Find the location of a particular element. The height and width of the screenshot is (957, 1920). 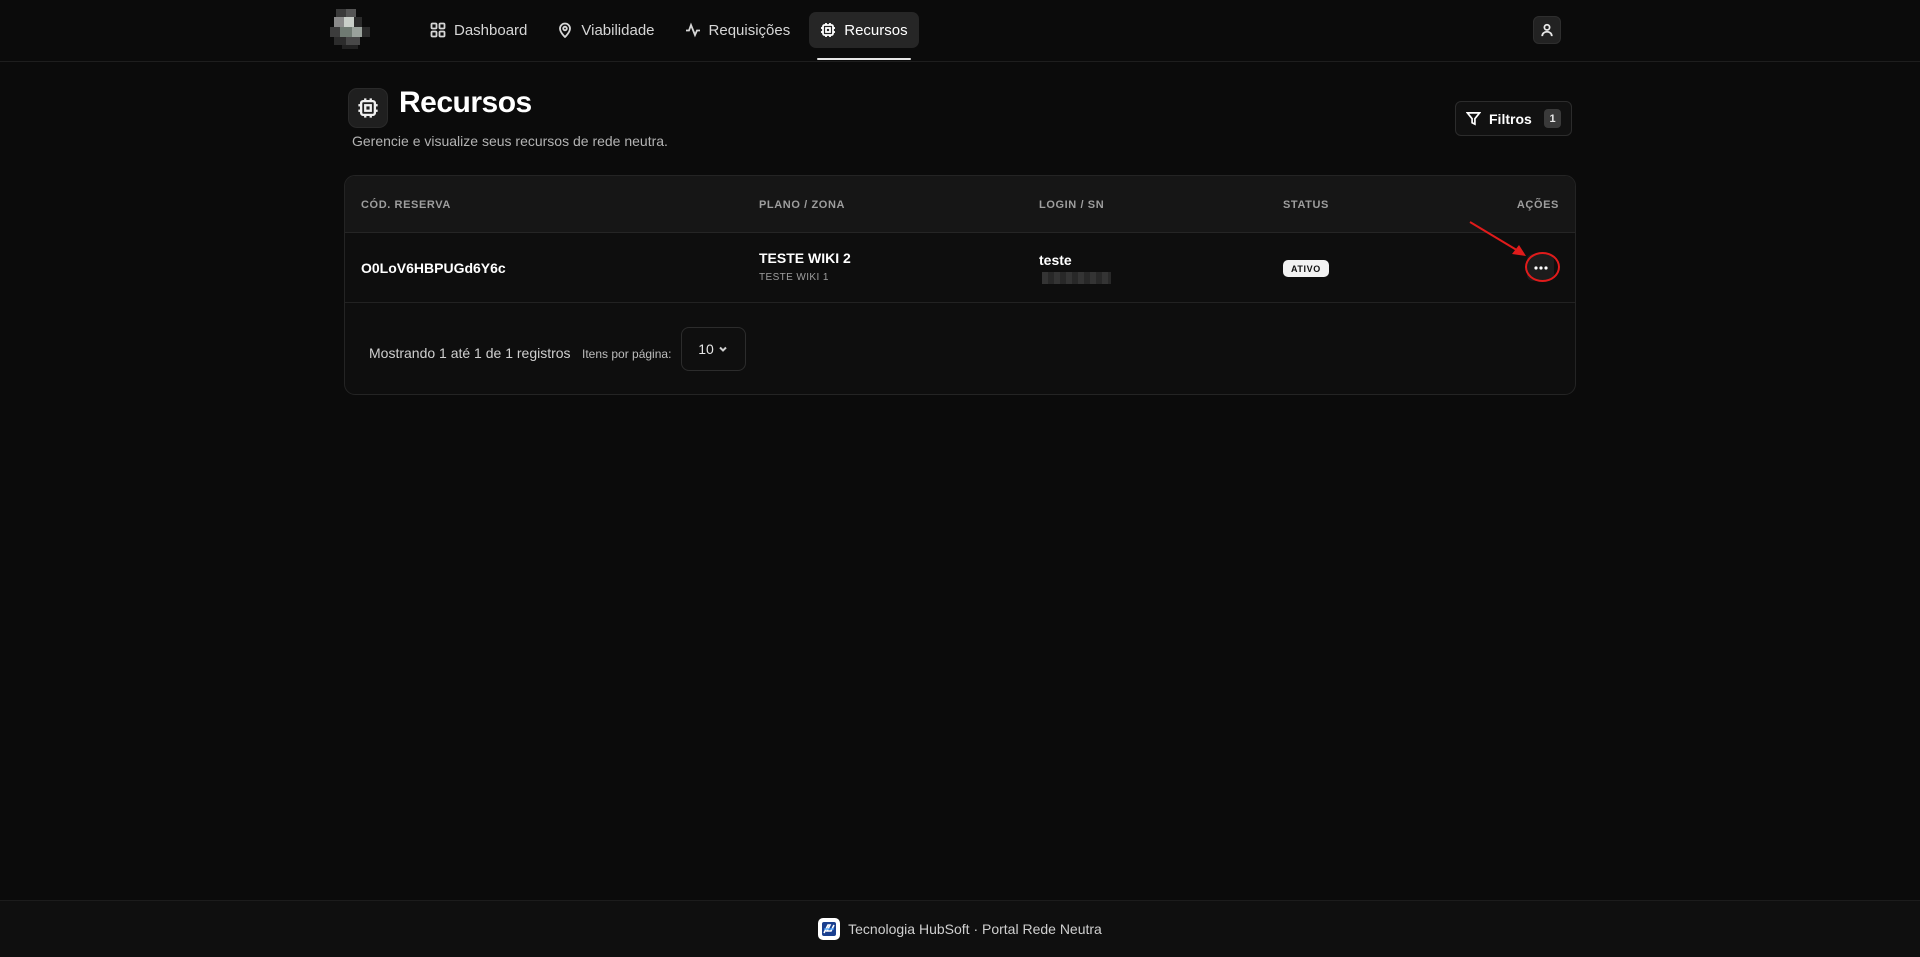

column-header-actions: AÇÕES is located at coordinates (1537, 205).